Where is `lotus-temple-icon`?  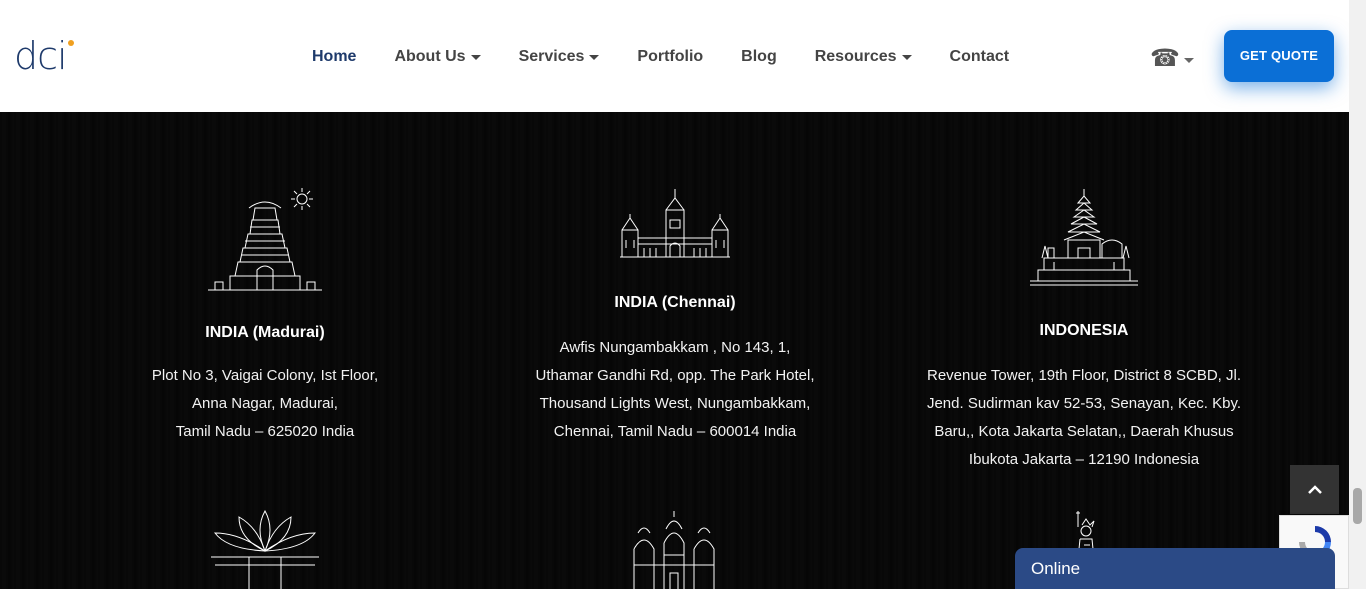 lotus-temple-icon is located at coordinates (265, 549).